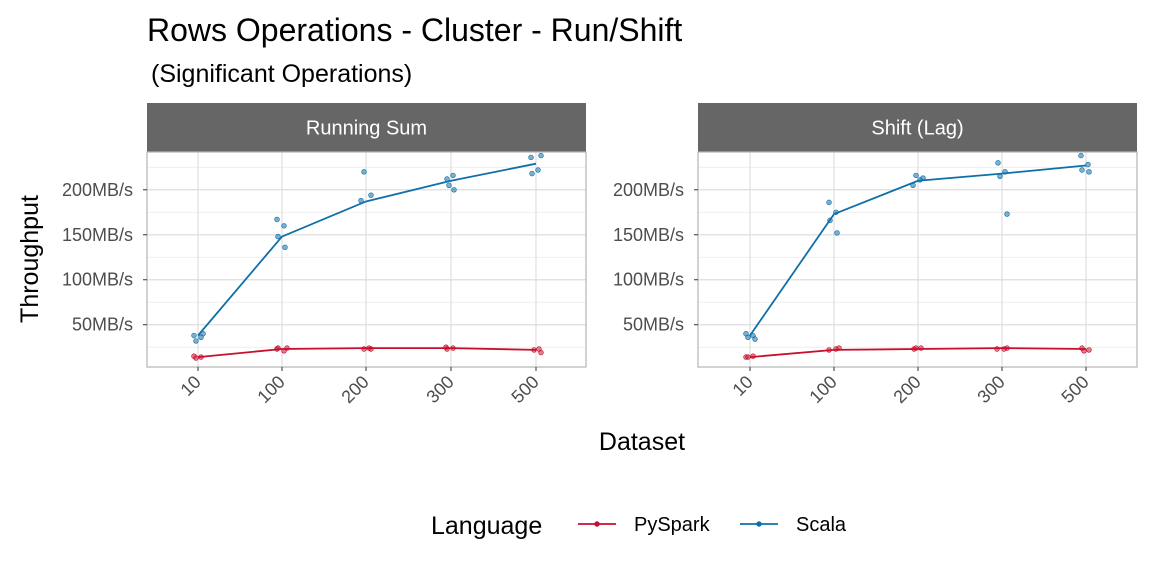  What do you see at coordinates (917, 129) in the screenshot?
I see `facet-label: Shift (Lag)` at bounding box center [917, 129].